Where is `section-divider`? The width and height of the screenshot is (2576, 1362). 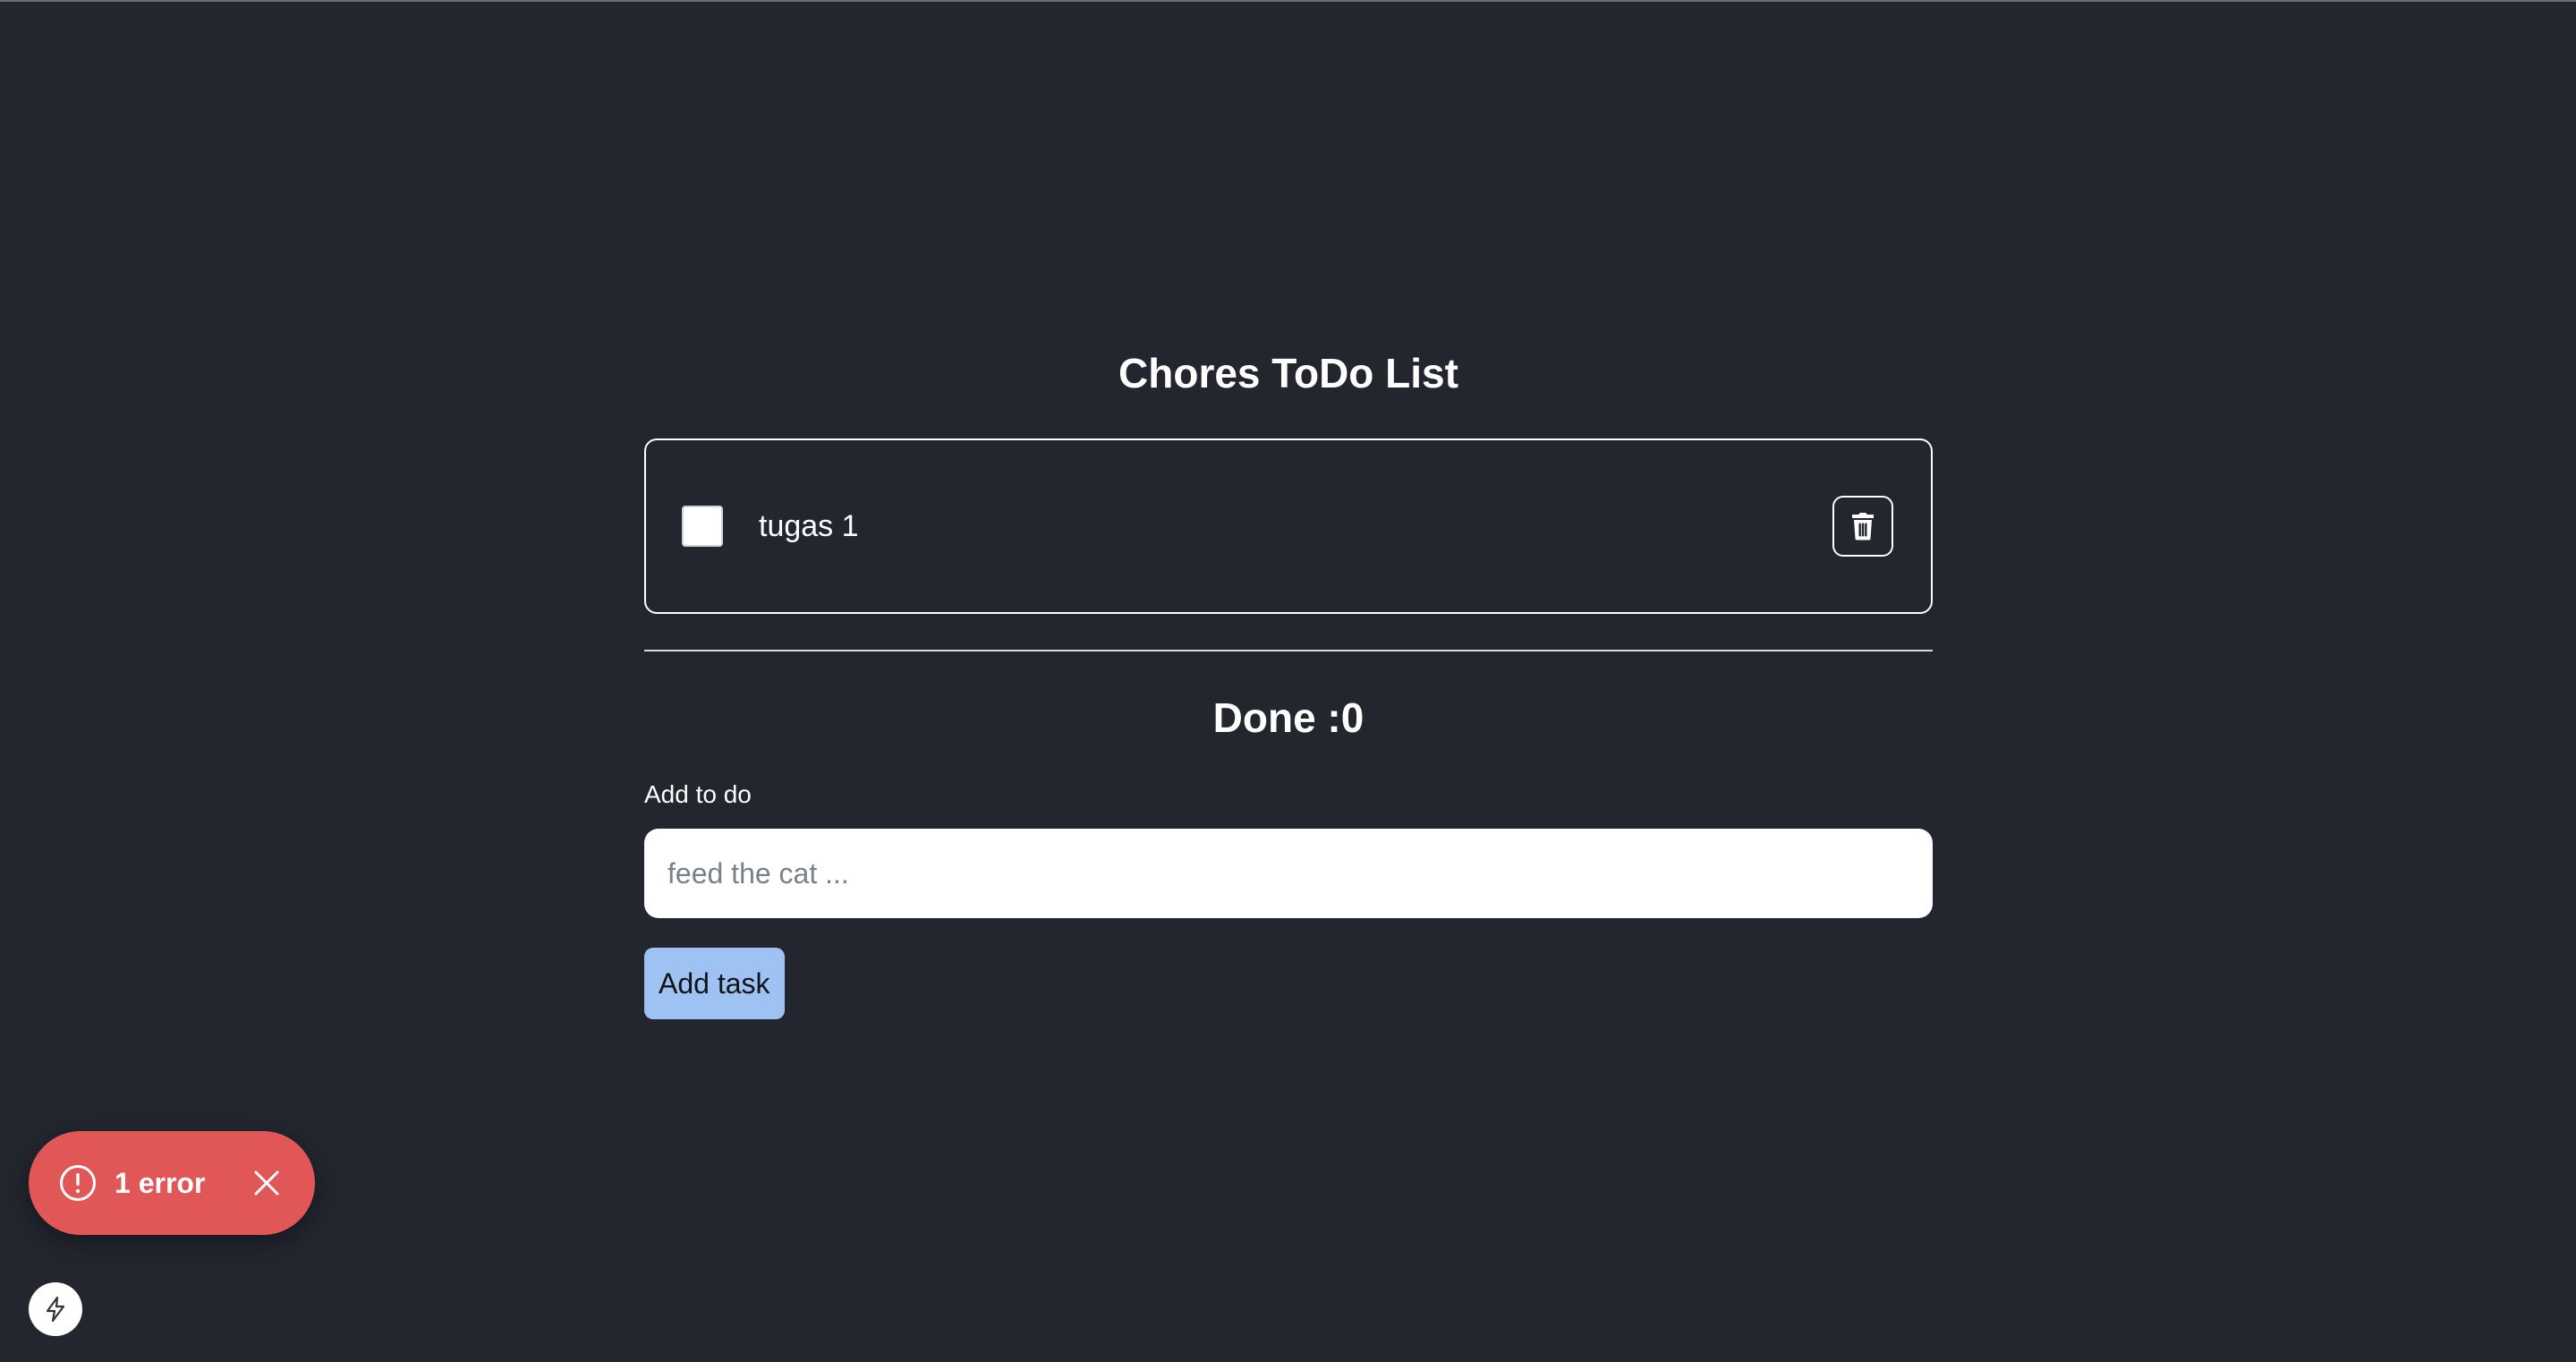
section-divider is located at coordinates (1288, 650).